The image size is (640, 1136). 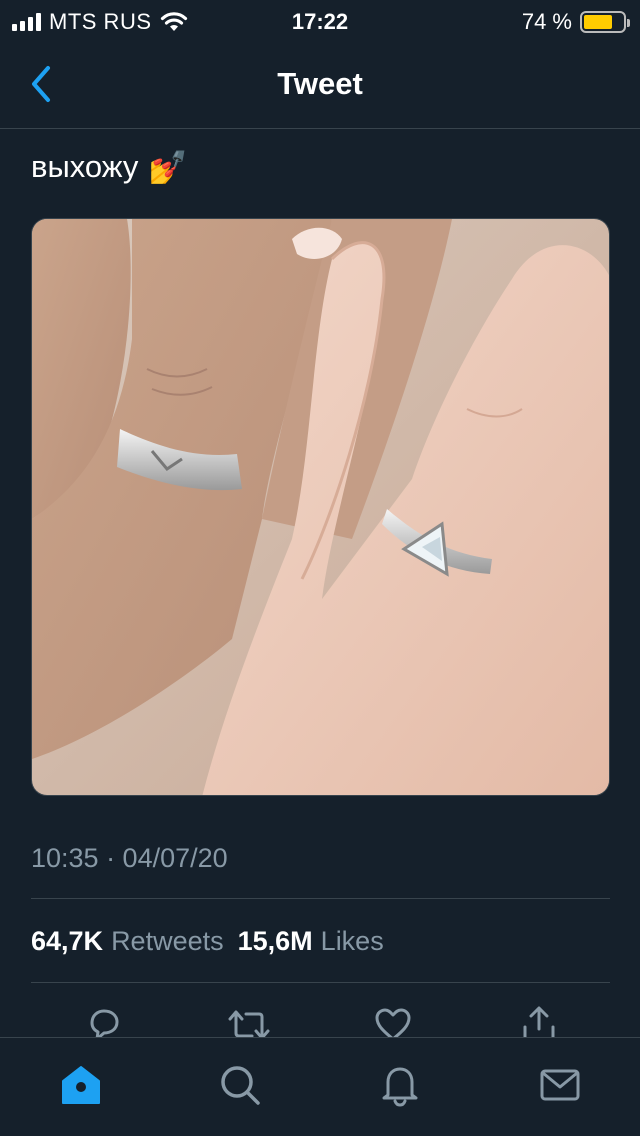 I want to click on bell-icon, so click(x=400, y=1087).